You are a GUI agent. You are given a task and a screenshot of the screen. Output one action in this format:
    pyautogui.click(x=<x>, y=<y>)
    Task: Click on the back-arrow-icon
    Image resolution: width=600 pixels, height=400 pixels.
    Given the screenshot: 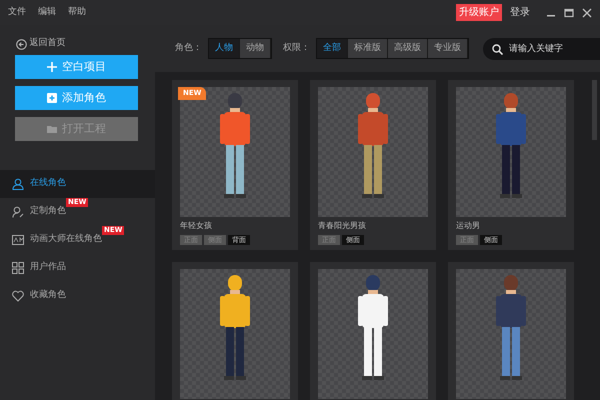 What is the action you would take?
    pyautogui.click(x=21, y=44)
    